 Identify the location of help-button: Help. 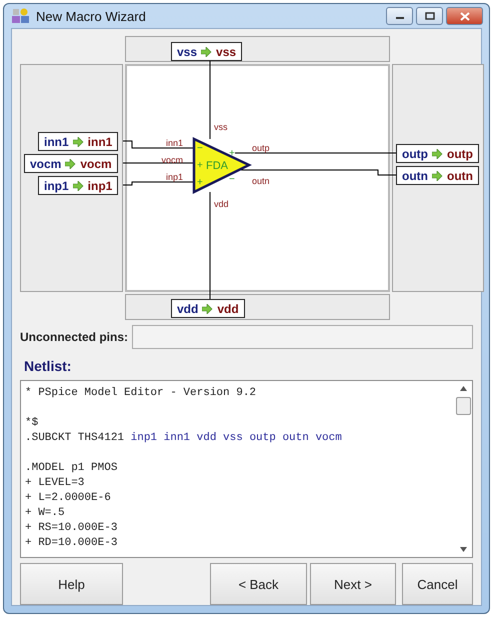
(71, 584).